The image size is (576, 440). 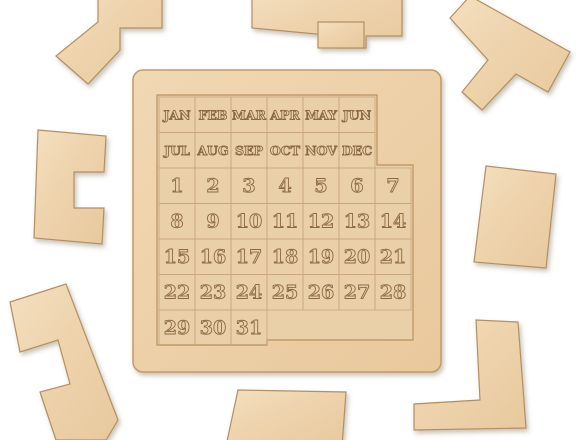 What do you see at coordinates (321, 114) in the screenshot?
I see `month-label: MAY` at bounding box center [321, 114].